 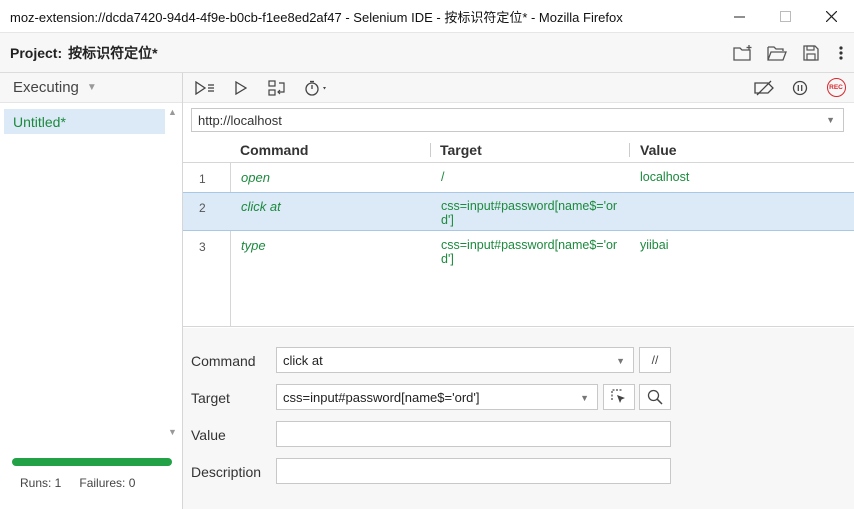 What do you see at coordinates (36, 52) in the screenshot?
I see `project-label: Project:` at bounding box center [36, 52].